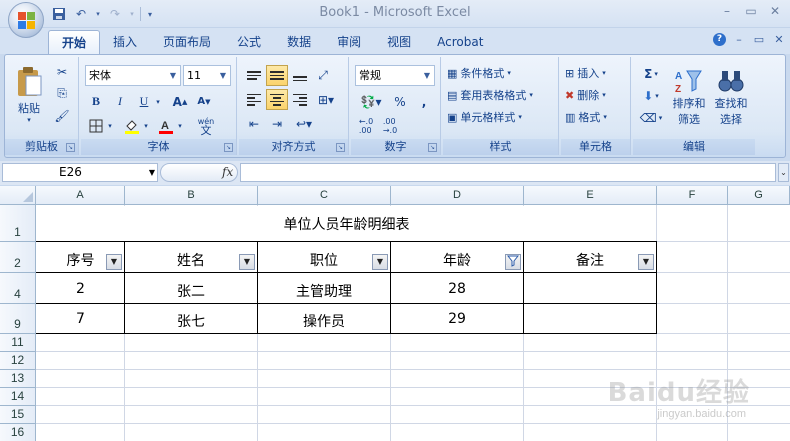 The width and height of the screenshot is (790, 441). Describe the element at coordinates (96, 101) in the screenshot. I see `bold-button: B` at that location.